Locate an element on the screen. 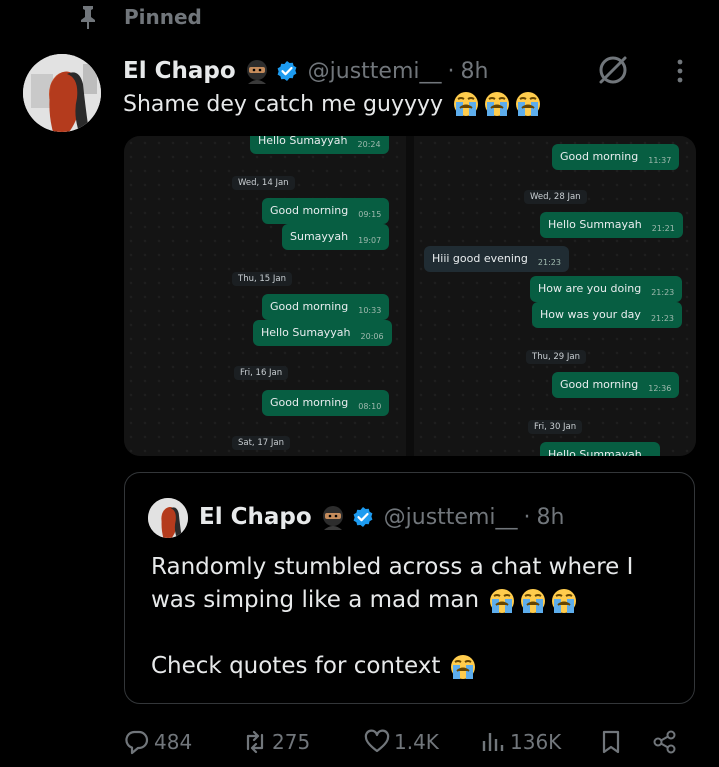  chat-bubble: Good morning 08:10 is located at coordinates (326, 403).